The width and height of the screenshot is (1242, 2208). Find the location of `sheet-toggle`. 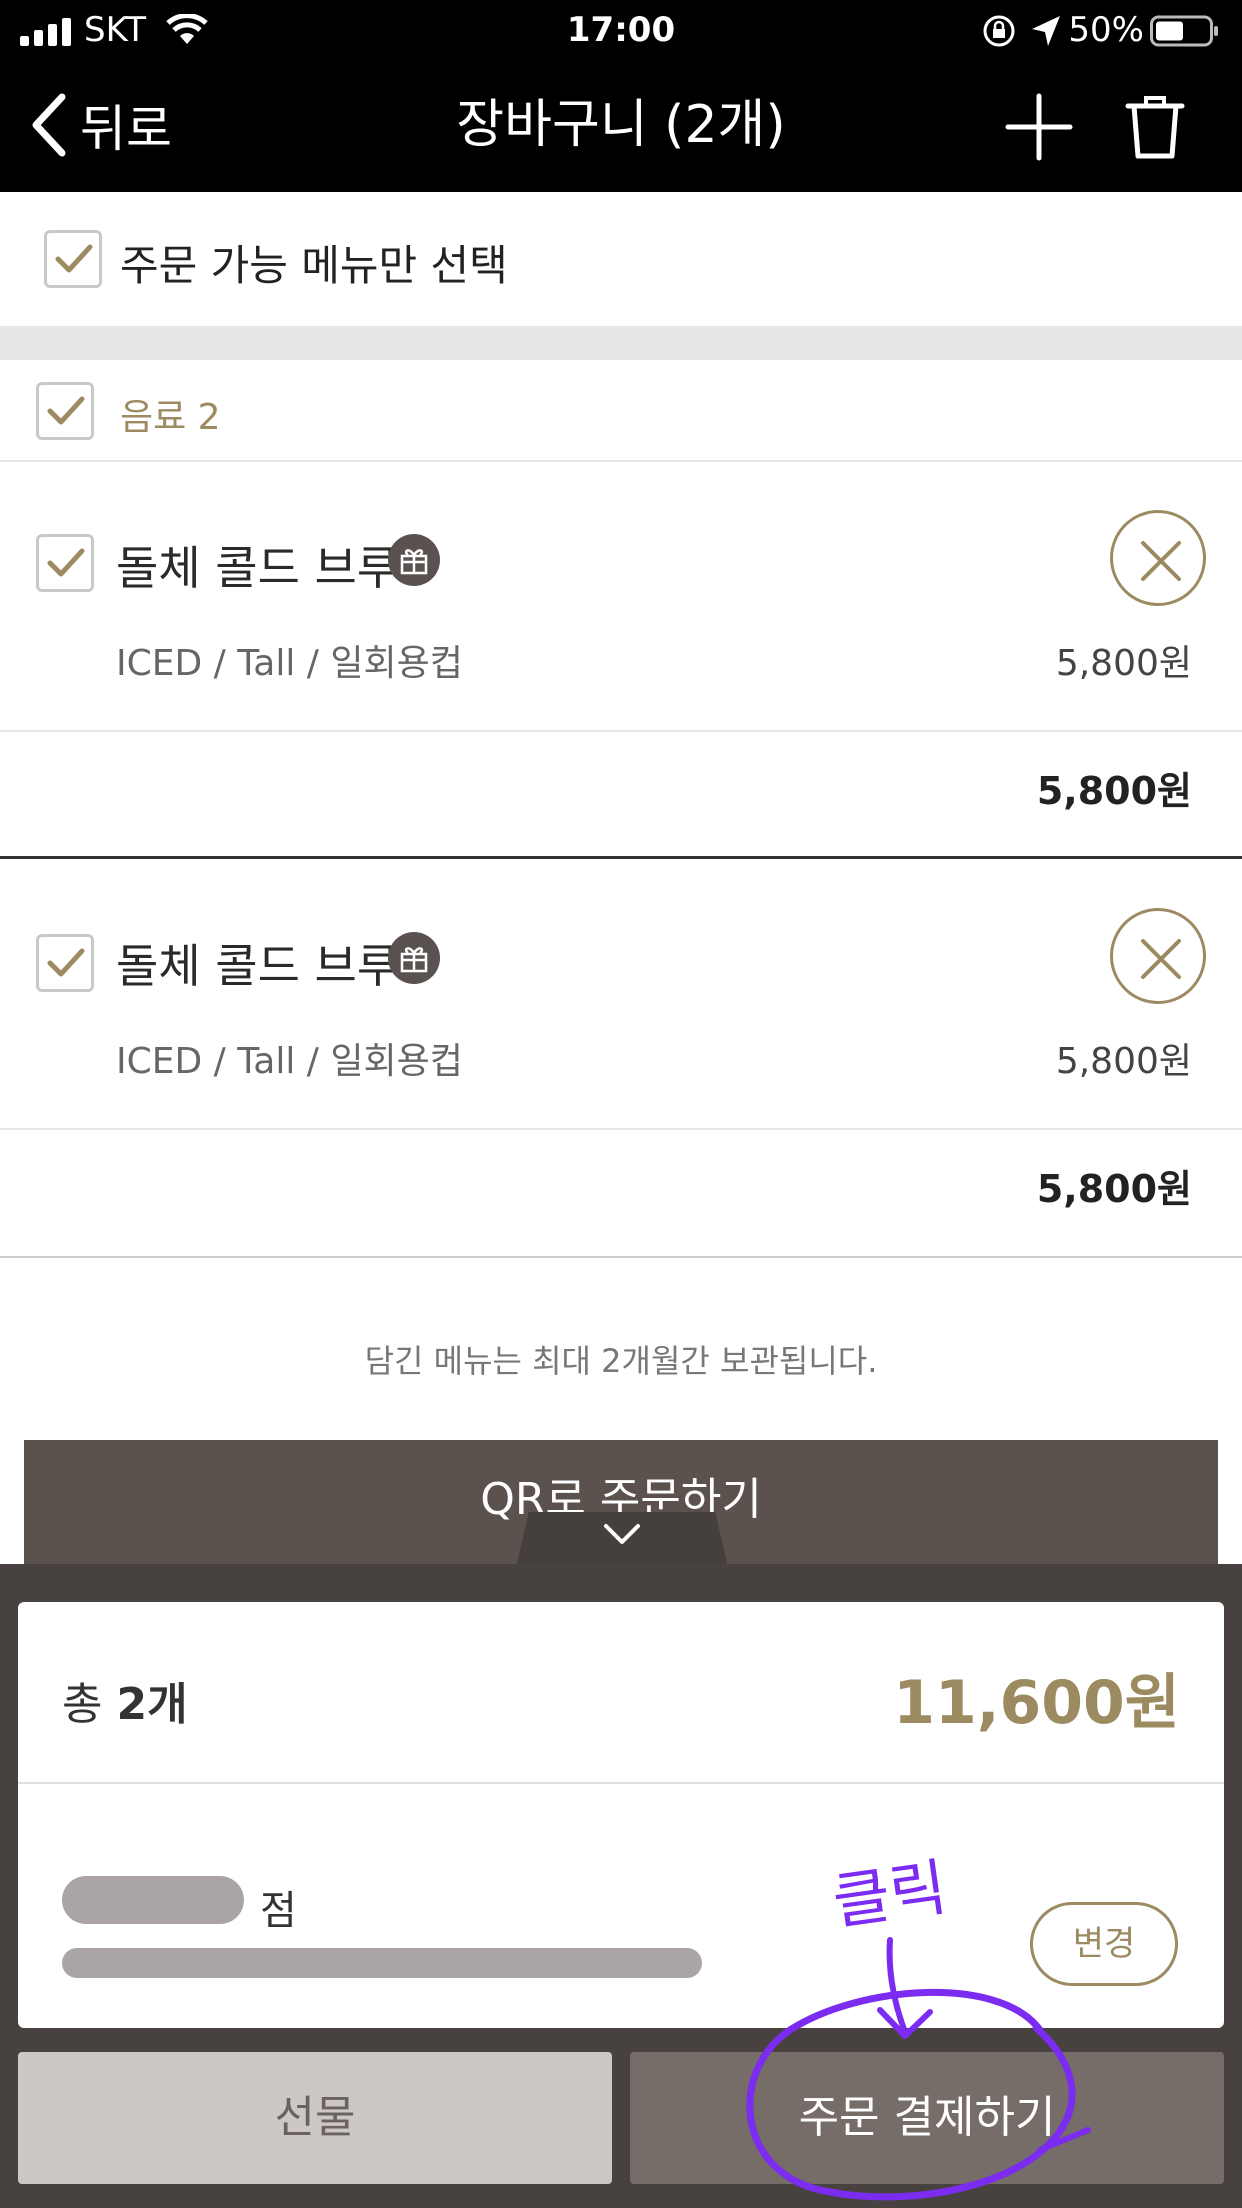

sheet-toggle is located at coordinates (622, 1540).